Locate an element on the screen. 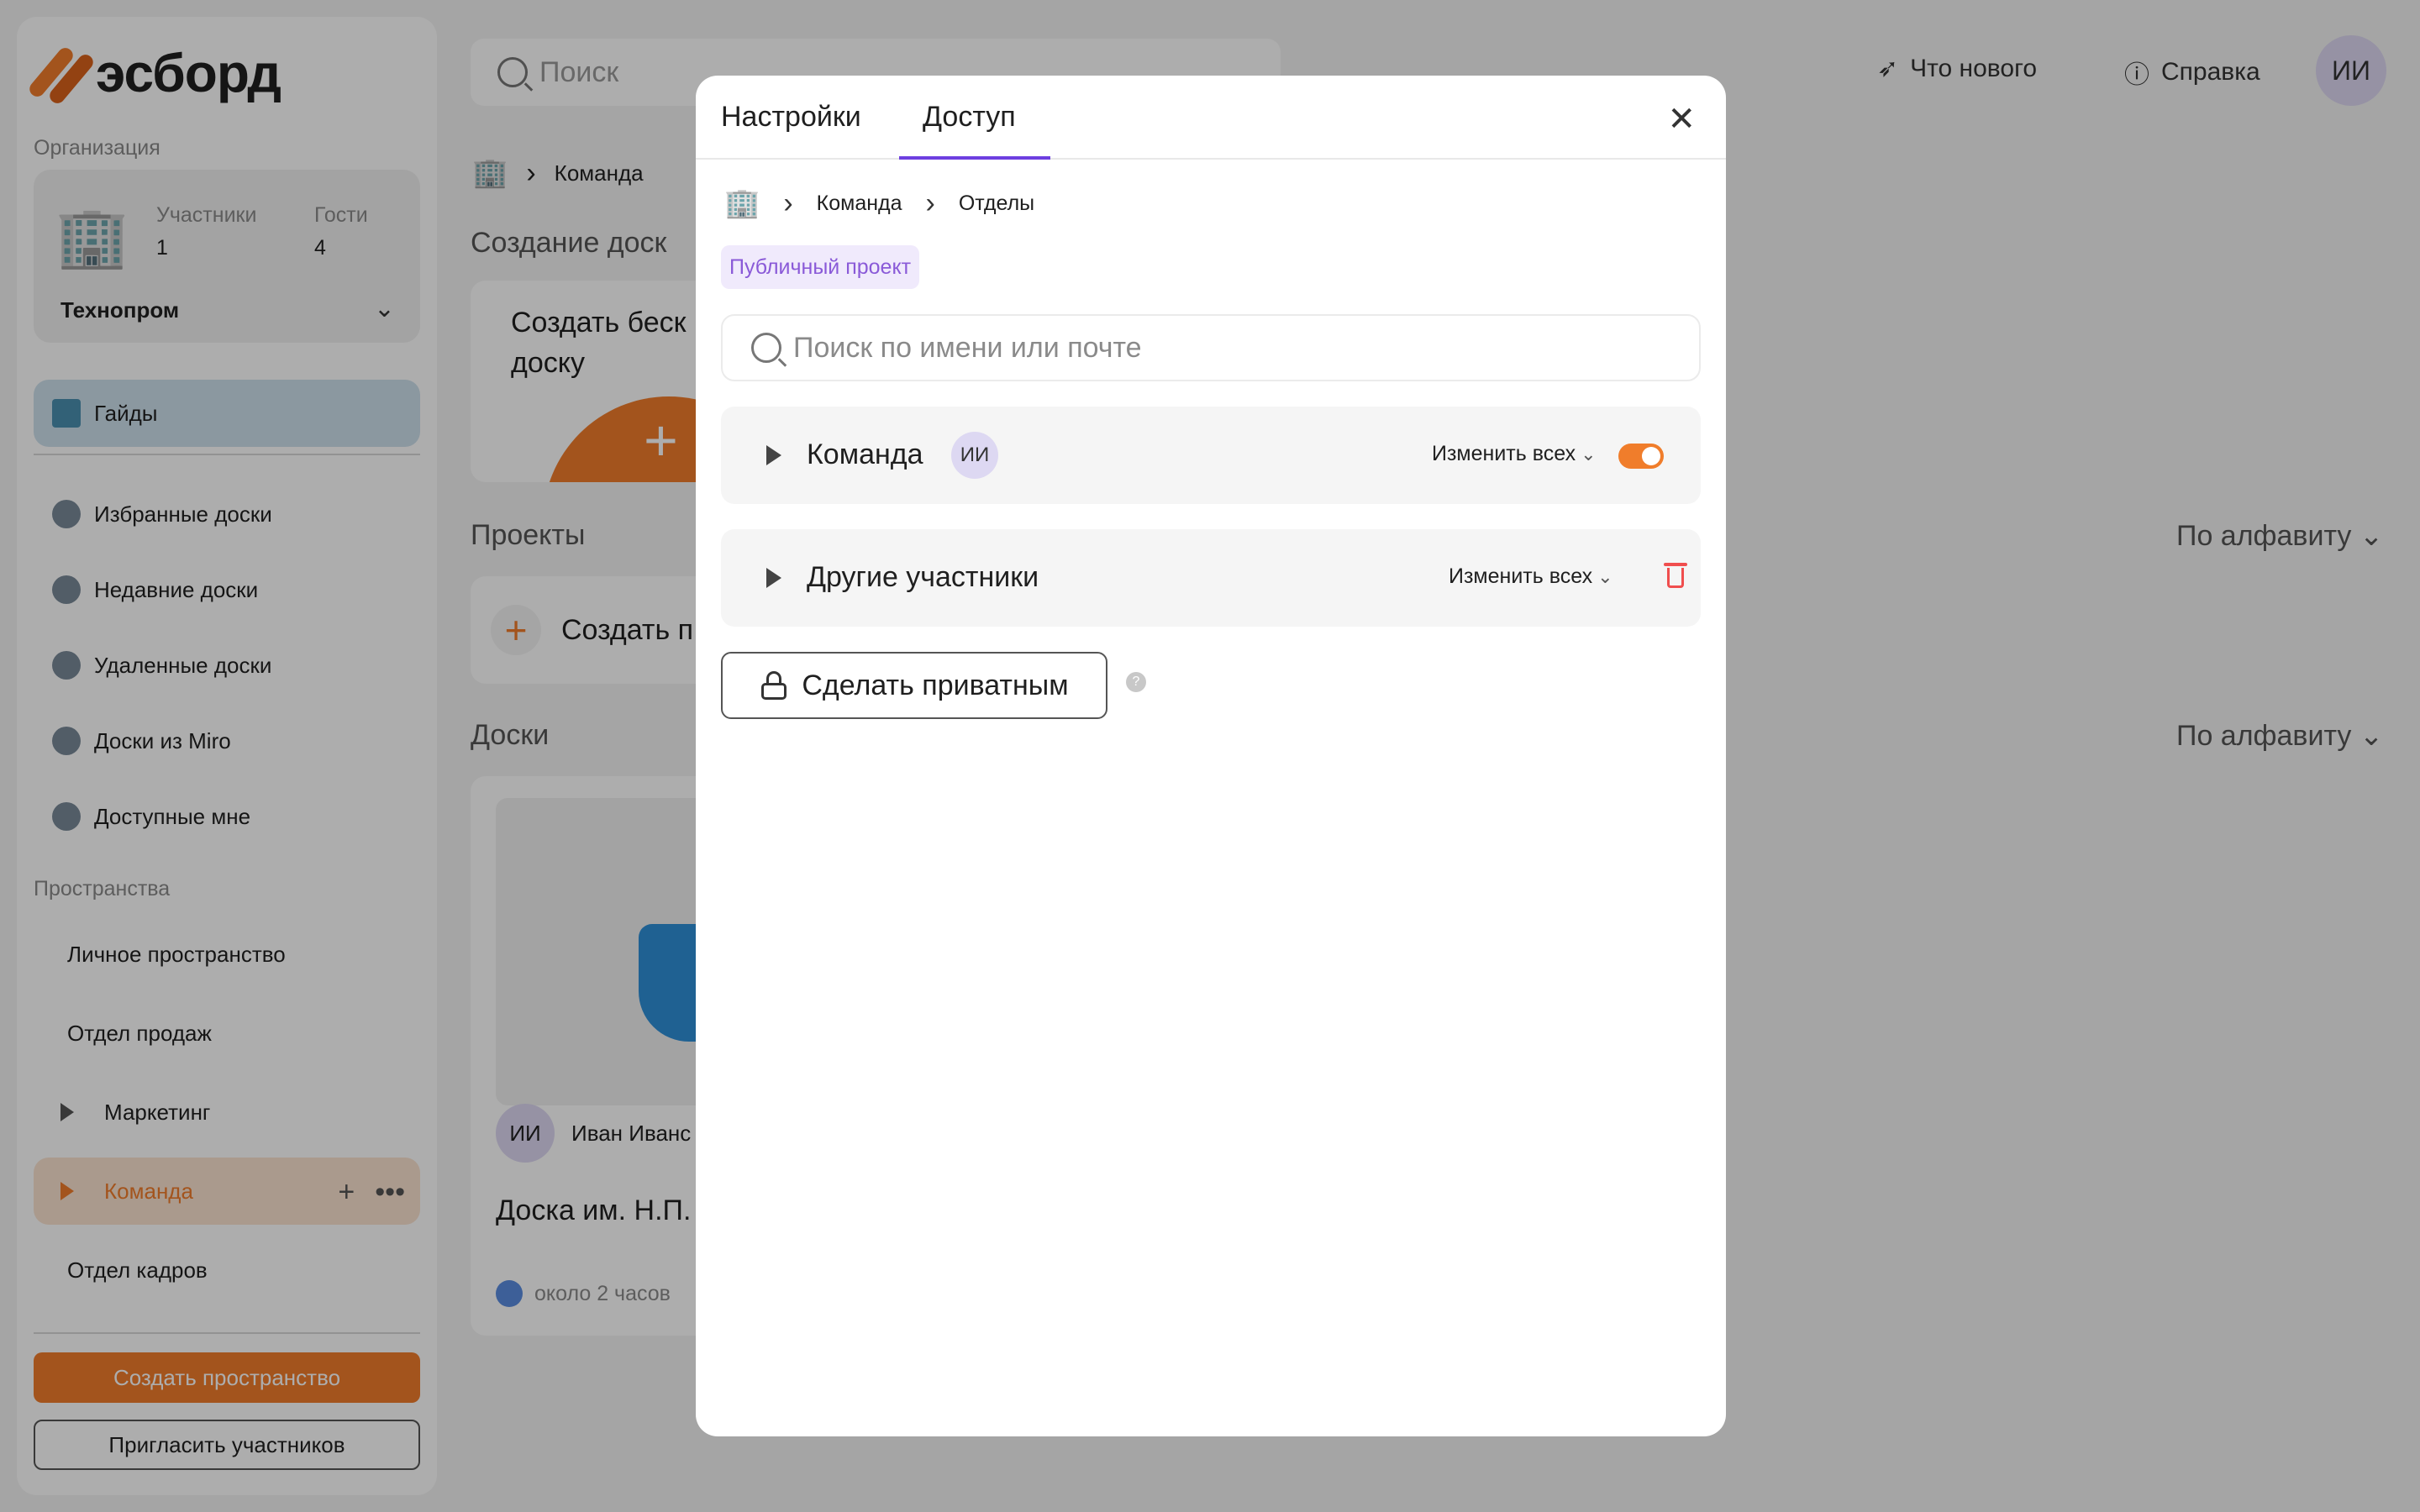 The width and height of the screenshot is (2420, 1512). active-tab-indicator is located at coordinates (974, 158).